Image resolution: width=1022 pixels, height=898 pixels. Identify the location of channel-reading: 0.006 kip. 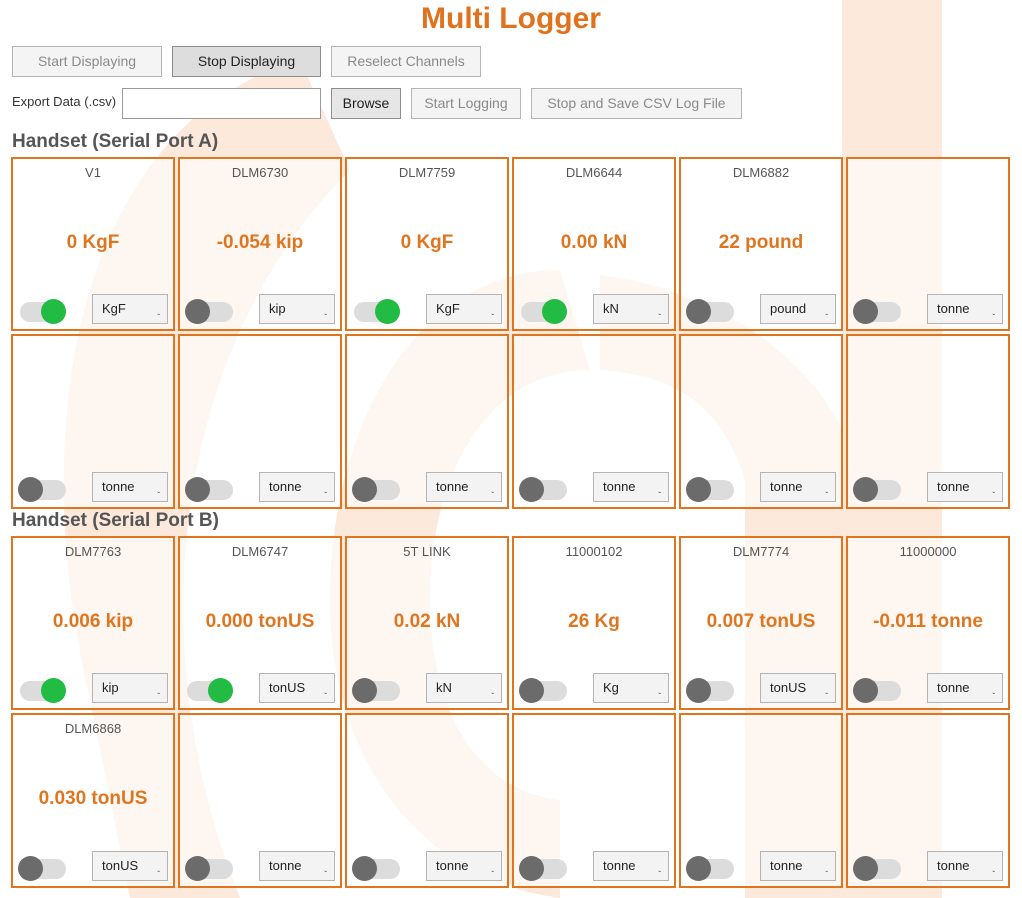
(93, 621).